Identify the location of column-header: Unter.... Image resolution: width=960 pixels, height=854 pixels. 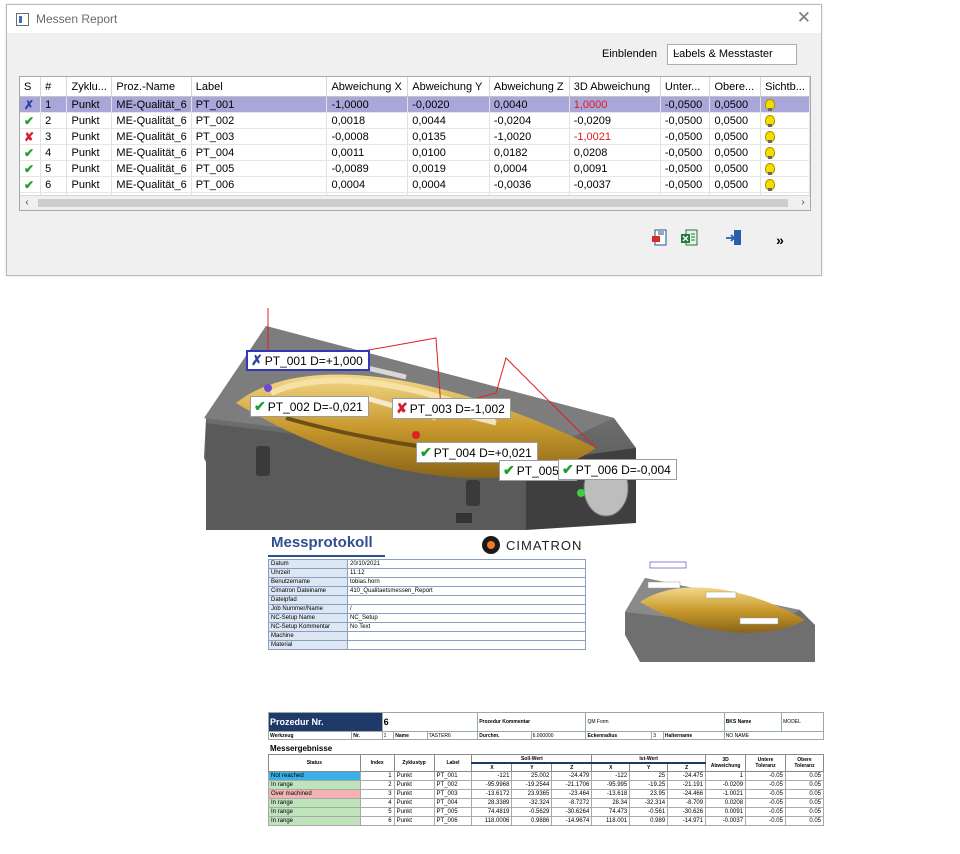
(685, 87).